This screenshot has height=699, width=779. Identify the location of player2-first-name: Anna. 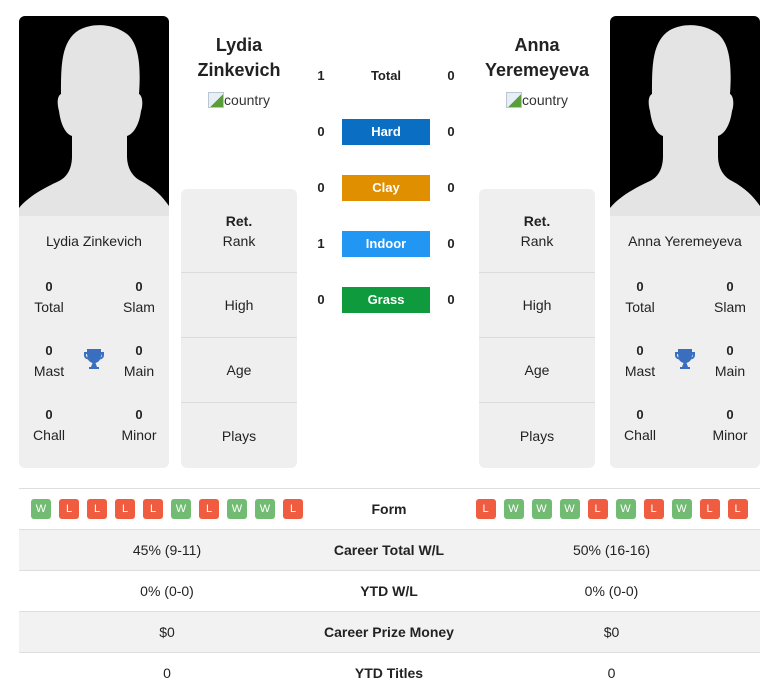
(537, 45).